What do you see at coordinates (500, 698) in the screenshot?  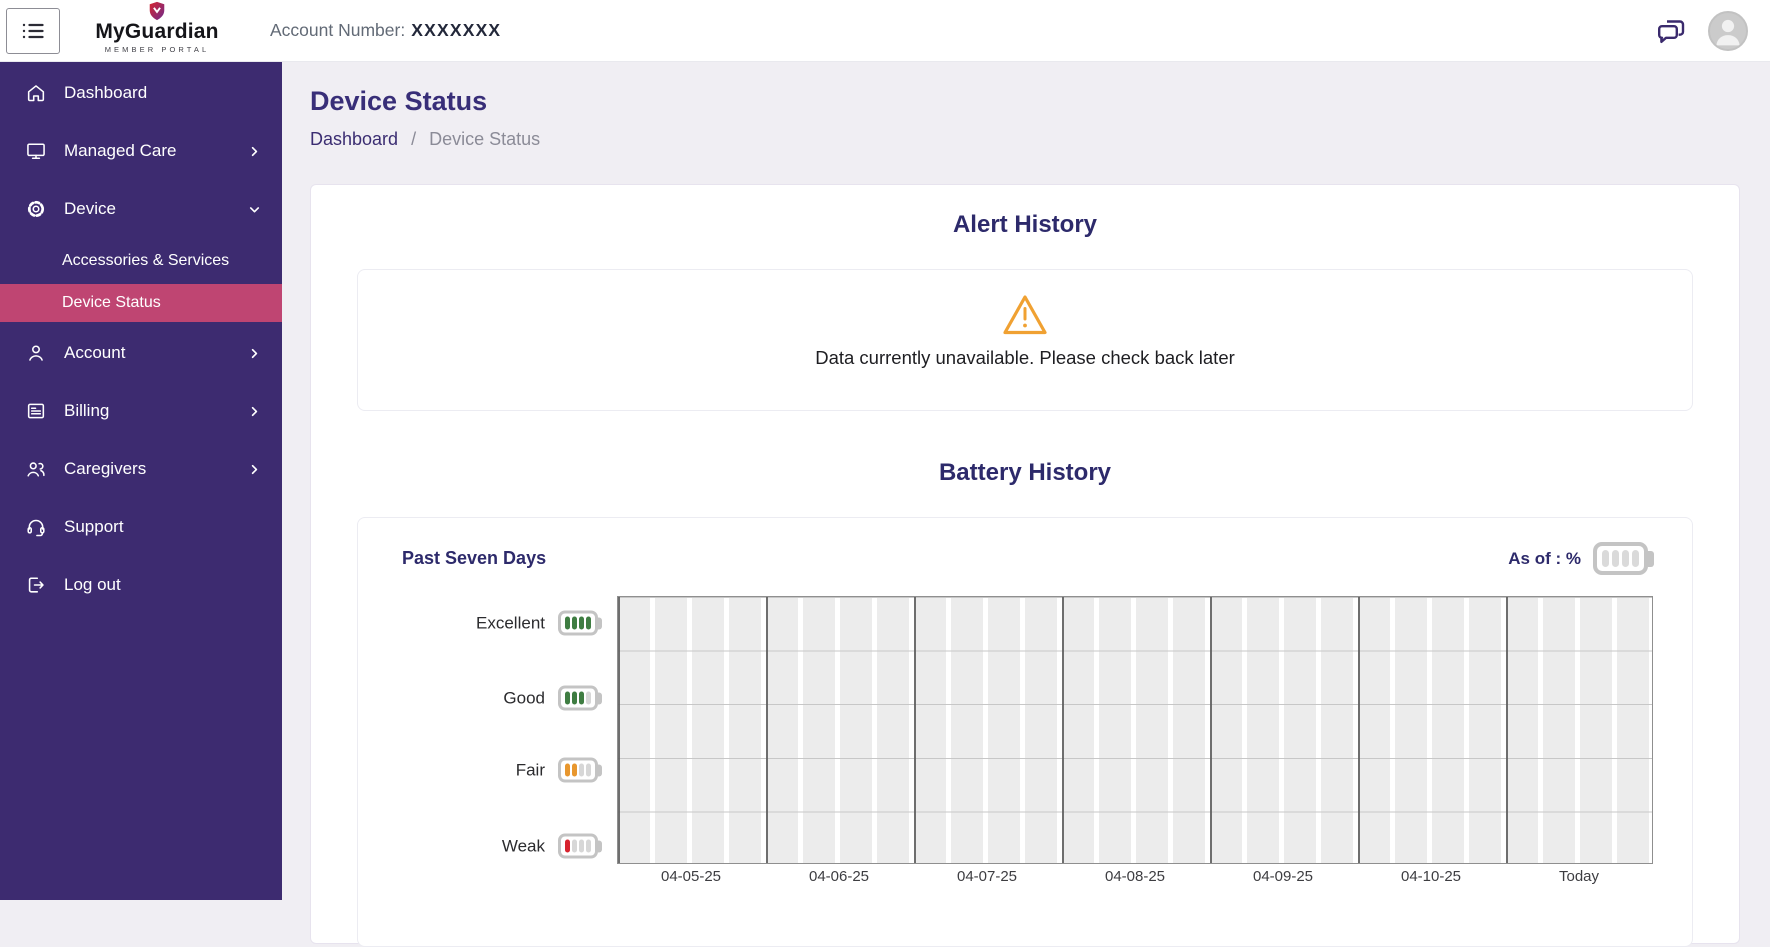 I see `level-row-good: Good` at bounding box center [500, 698].